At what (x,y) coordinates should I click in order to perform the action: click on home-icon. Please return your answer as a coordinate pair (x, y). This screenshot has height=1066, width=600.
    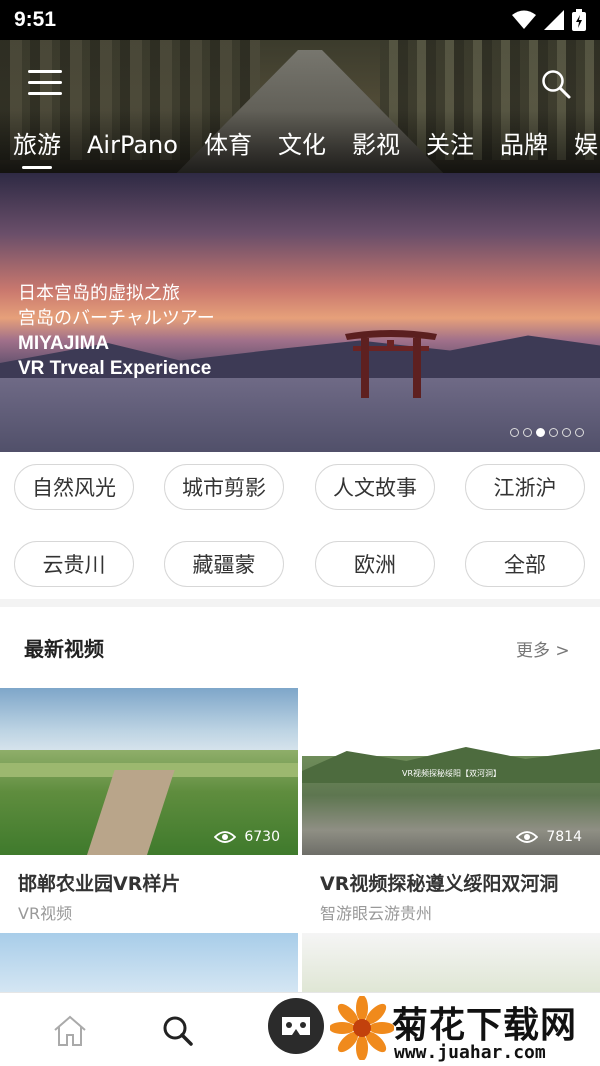
    Looking at the image, I should click on (70, 1030).